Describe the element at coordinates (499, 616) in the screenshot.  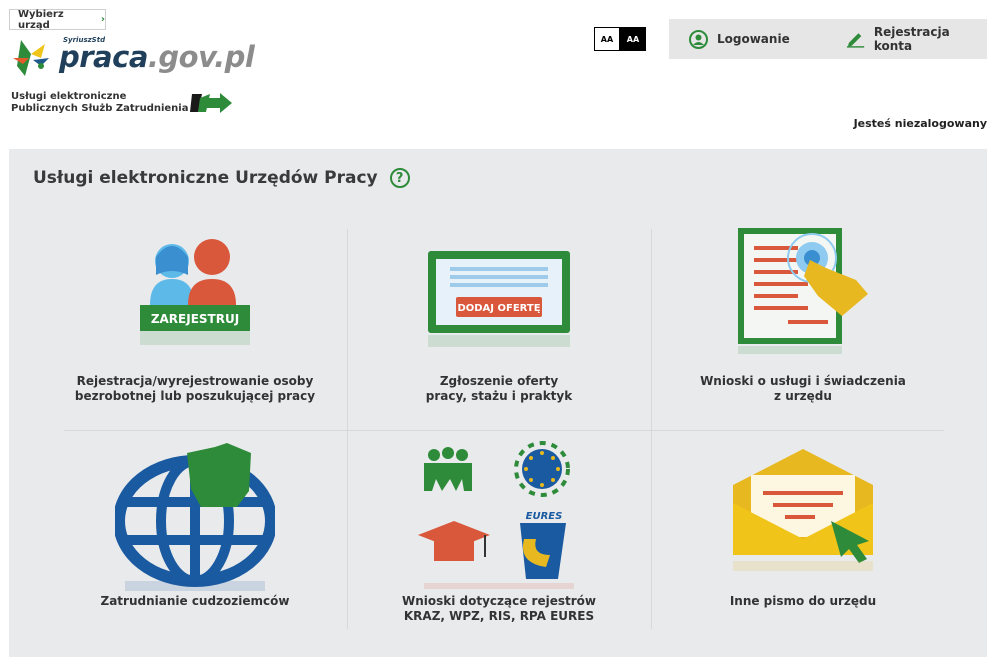
I see `tile-label-line2: KRAZ, WPZ, RIS, RPA EURES` at that location.